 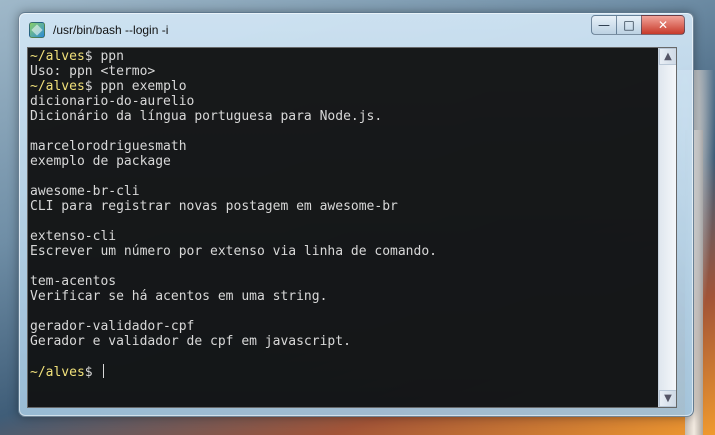 What do you see at coordinates (343, 191) in the screenshot?
I see `output-line: awesome-br-cli` at bounding box center [343, 191].